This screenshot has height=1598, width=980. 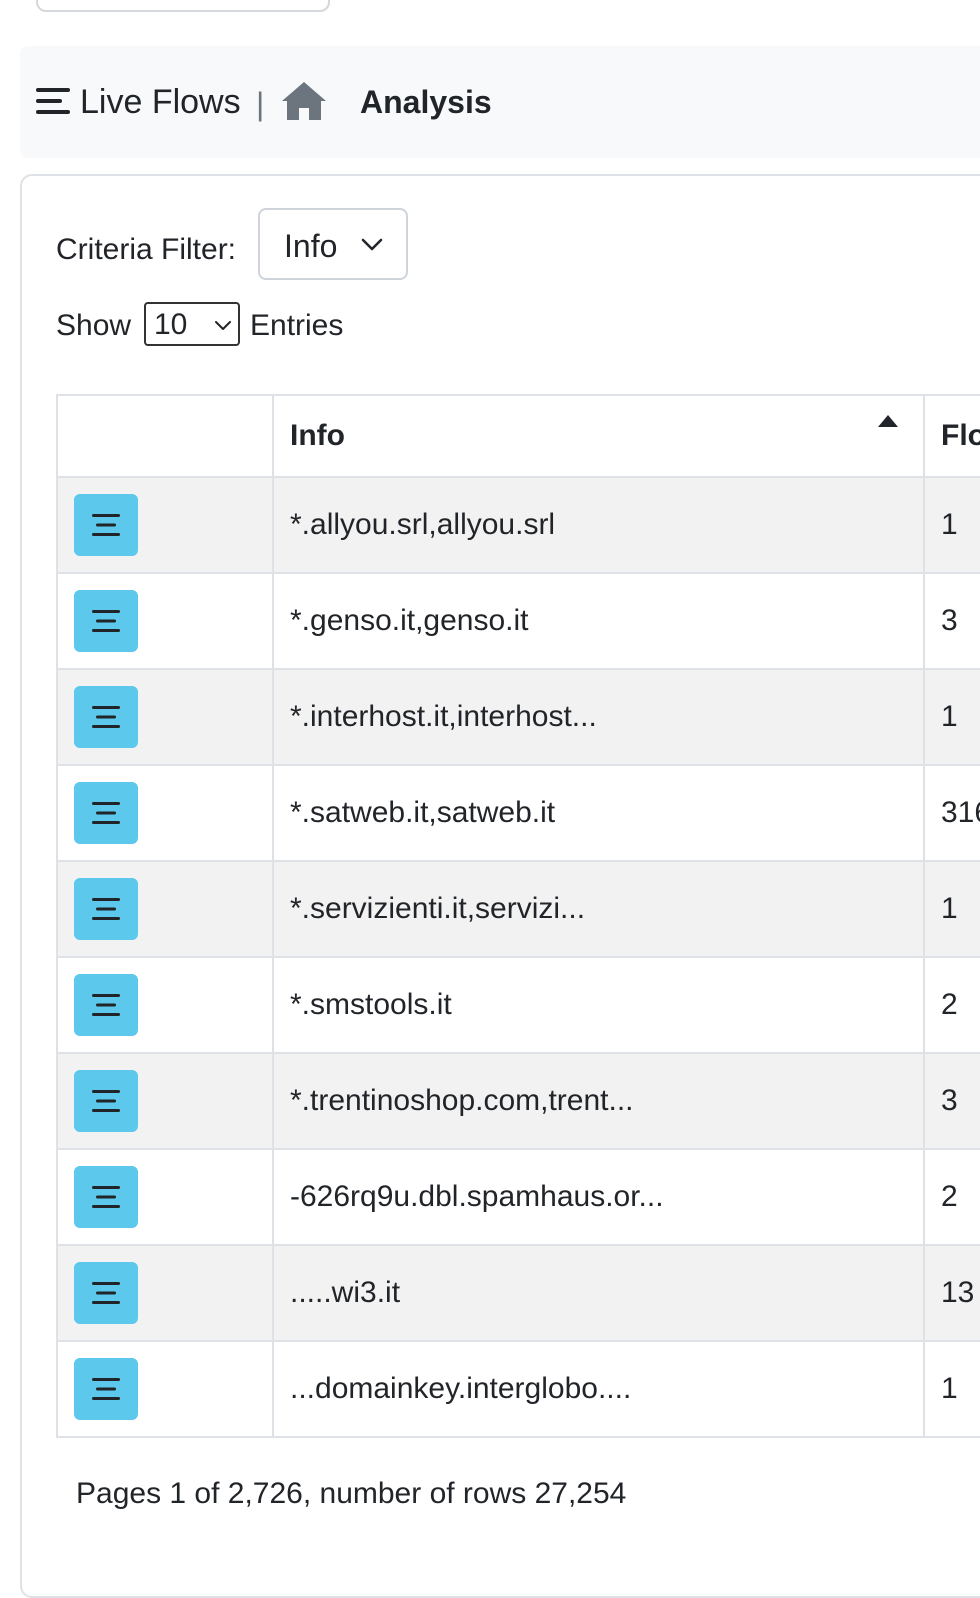 What do you see at coordinates (160, 102) in the screenshot?
I see `page-title: Live Flows` at bounding box center [160, 102].